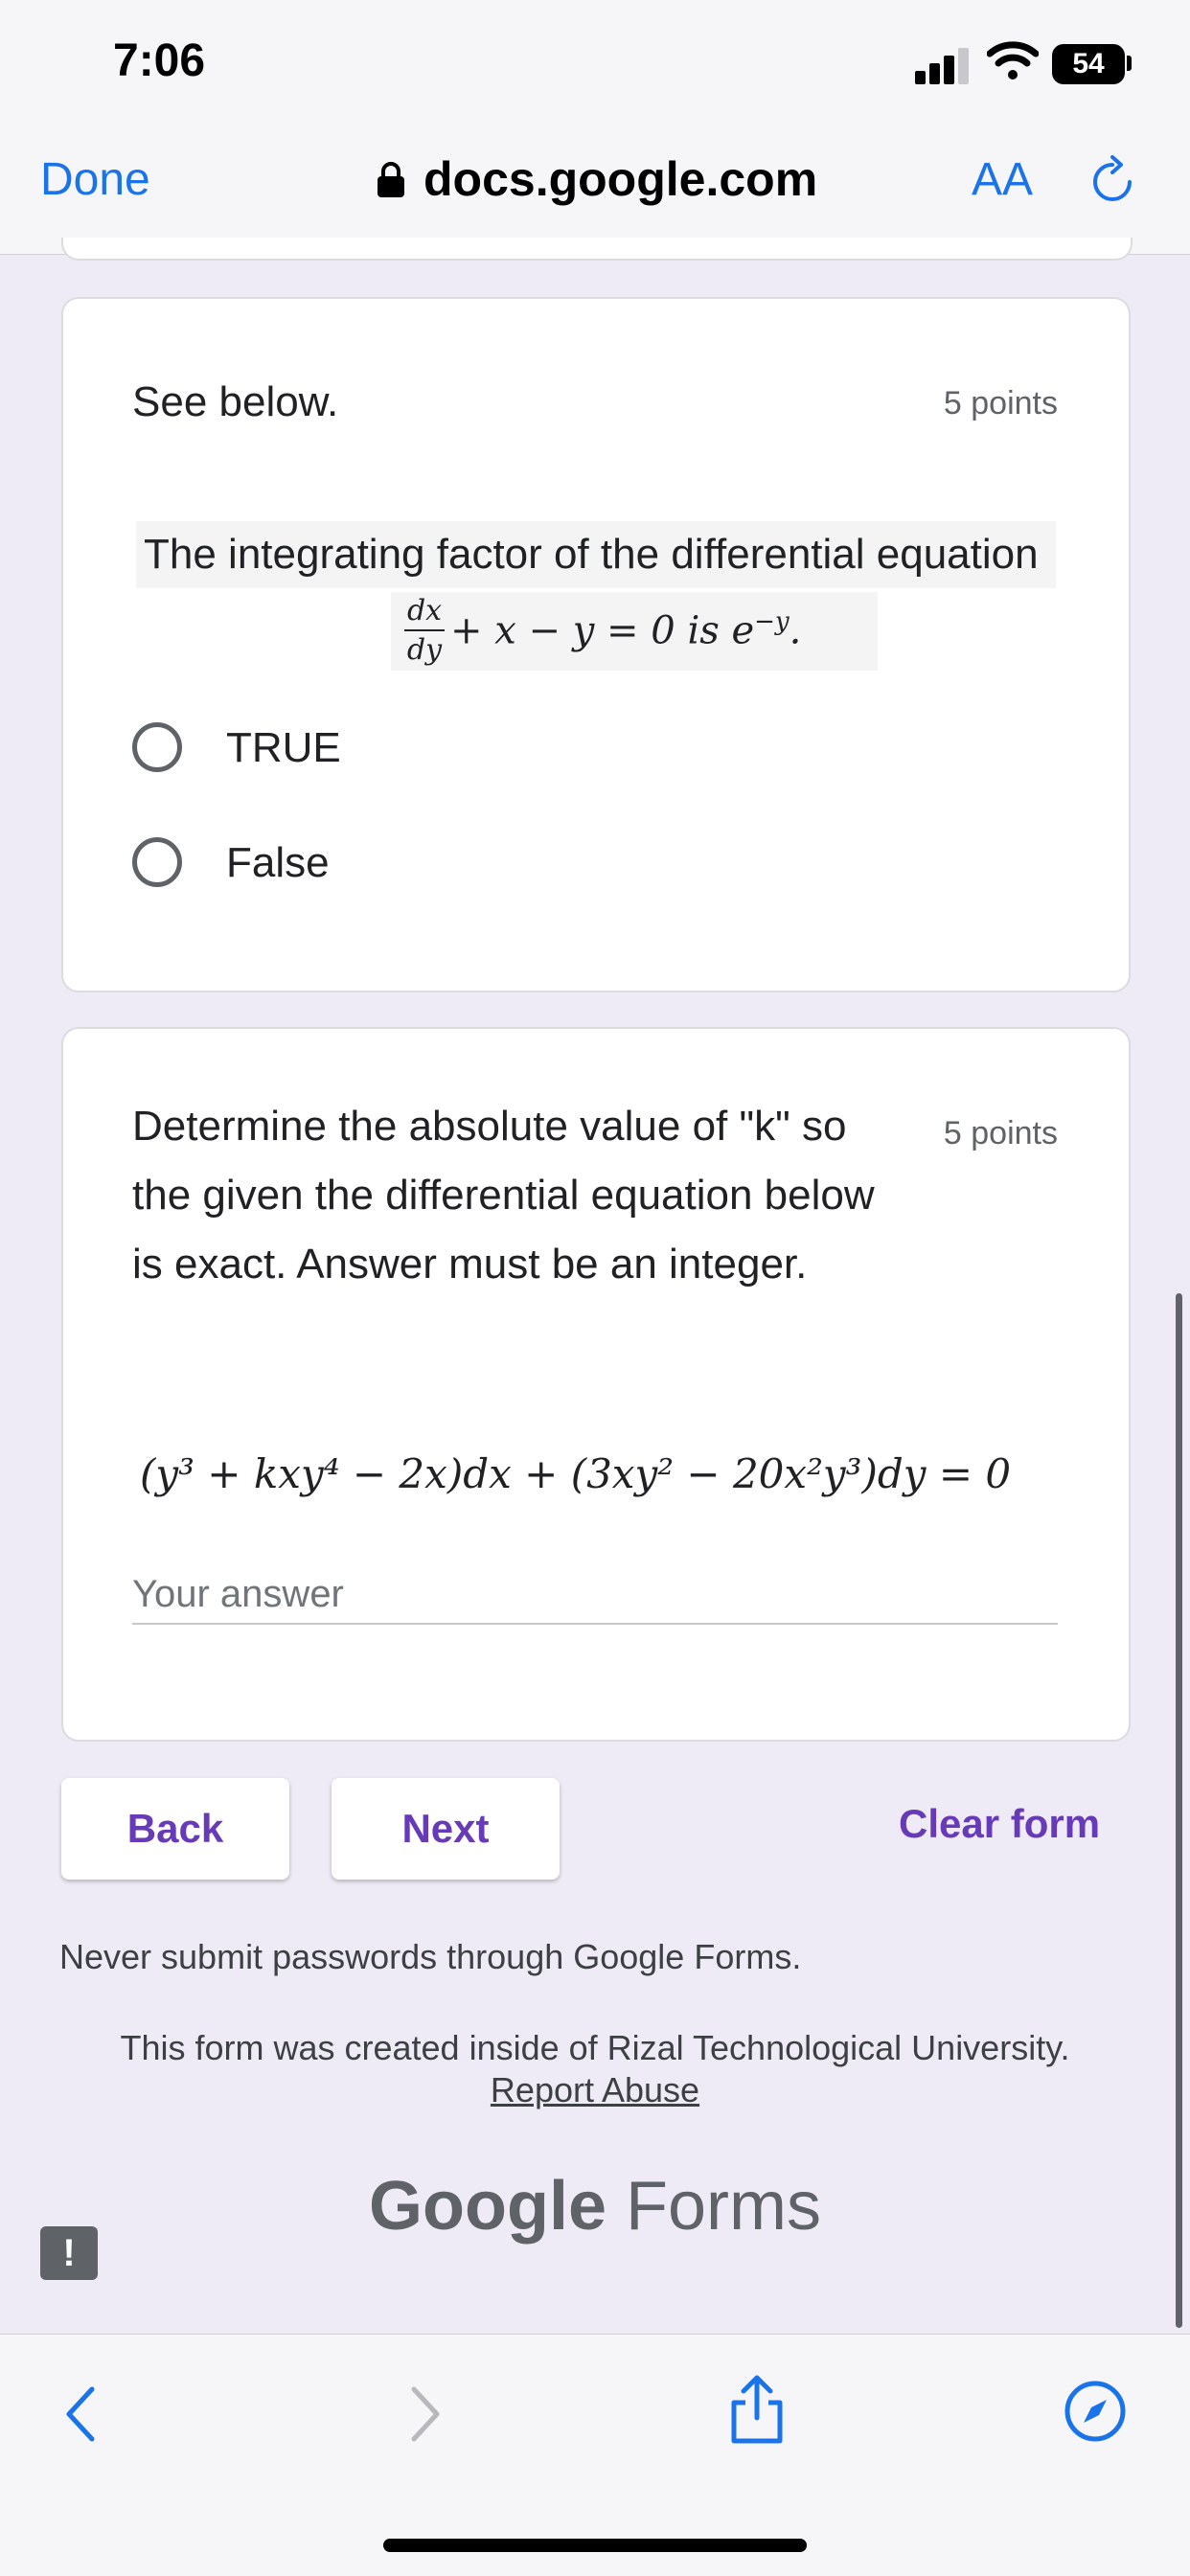  I want to click on fraction: dx dy, so click(425, 630).